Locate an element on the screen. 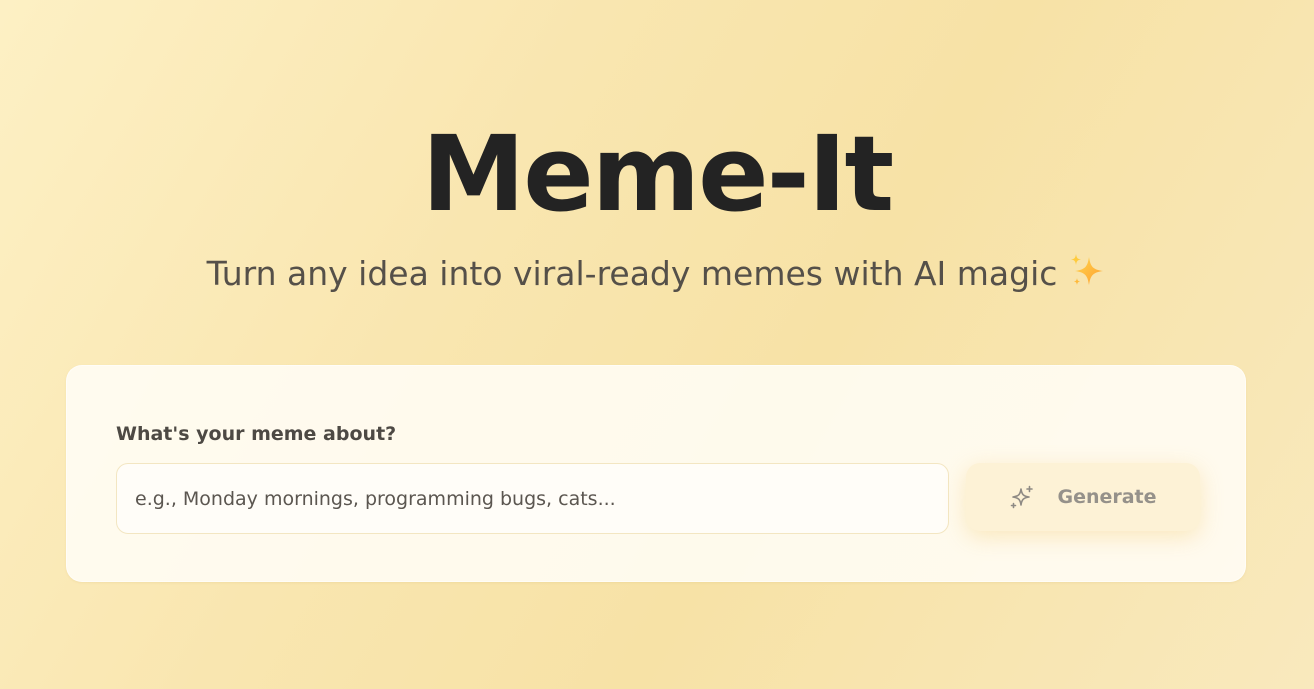  generate-button: Generate is located at coordinates (1083, 497).